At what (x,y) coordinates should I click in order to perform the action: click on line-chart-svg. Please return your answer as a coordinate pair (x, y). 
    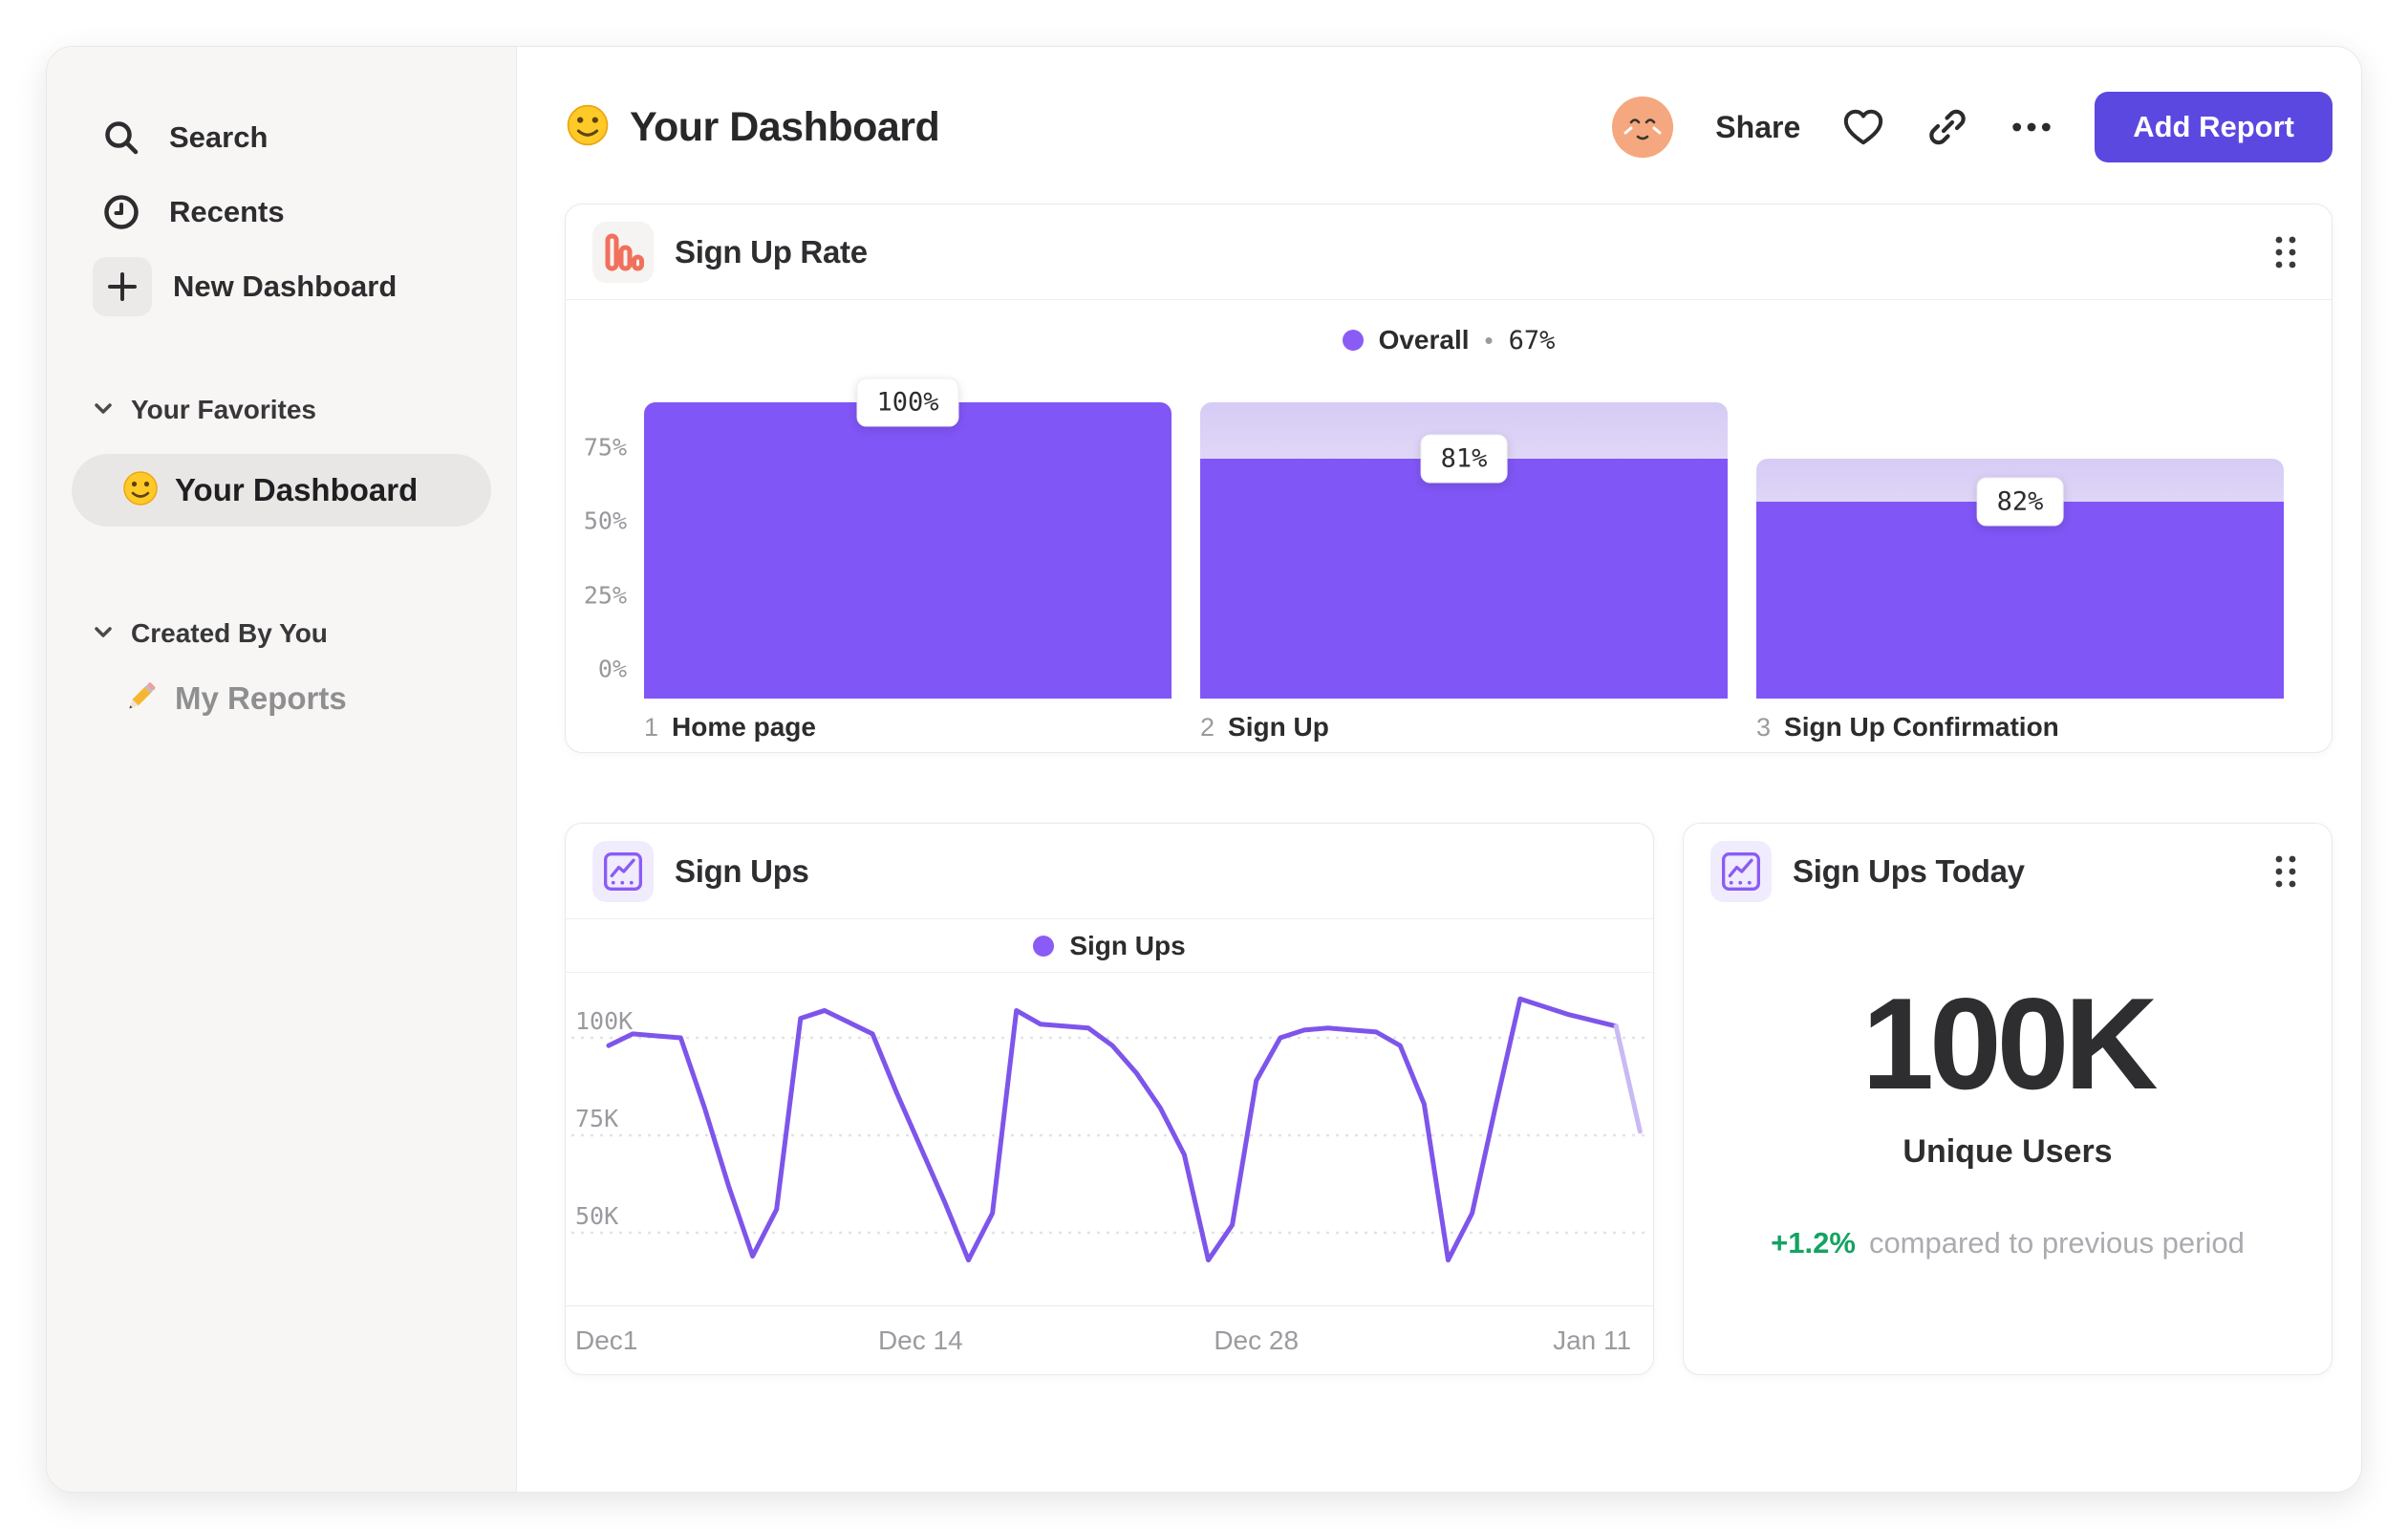
    Looking at the image, I should click on (1109, 1129).